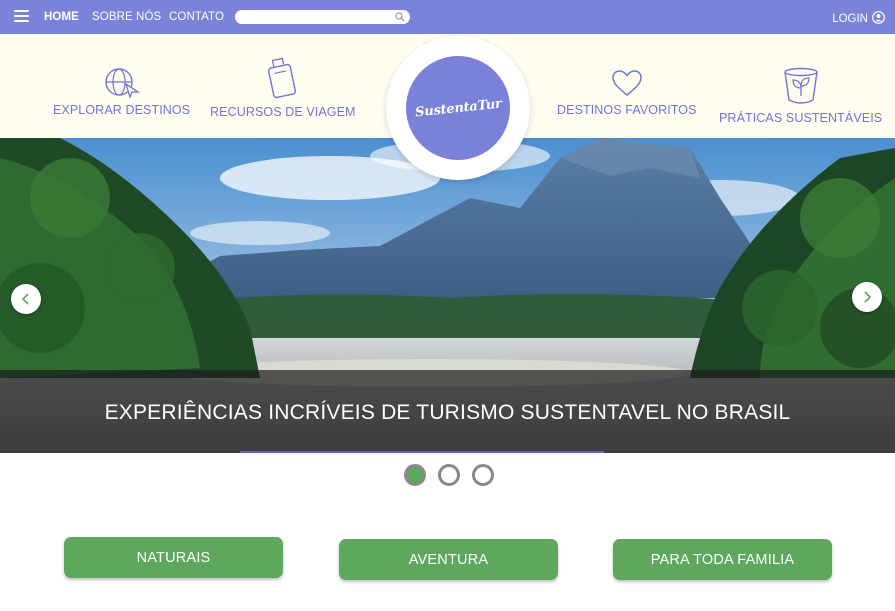 This screenshot has height=611, width=895. I want to click on logo-badge: SustentaTur, so click(458, 108).